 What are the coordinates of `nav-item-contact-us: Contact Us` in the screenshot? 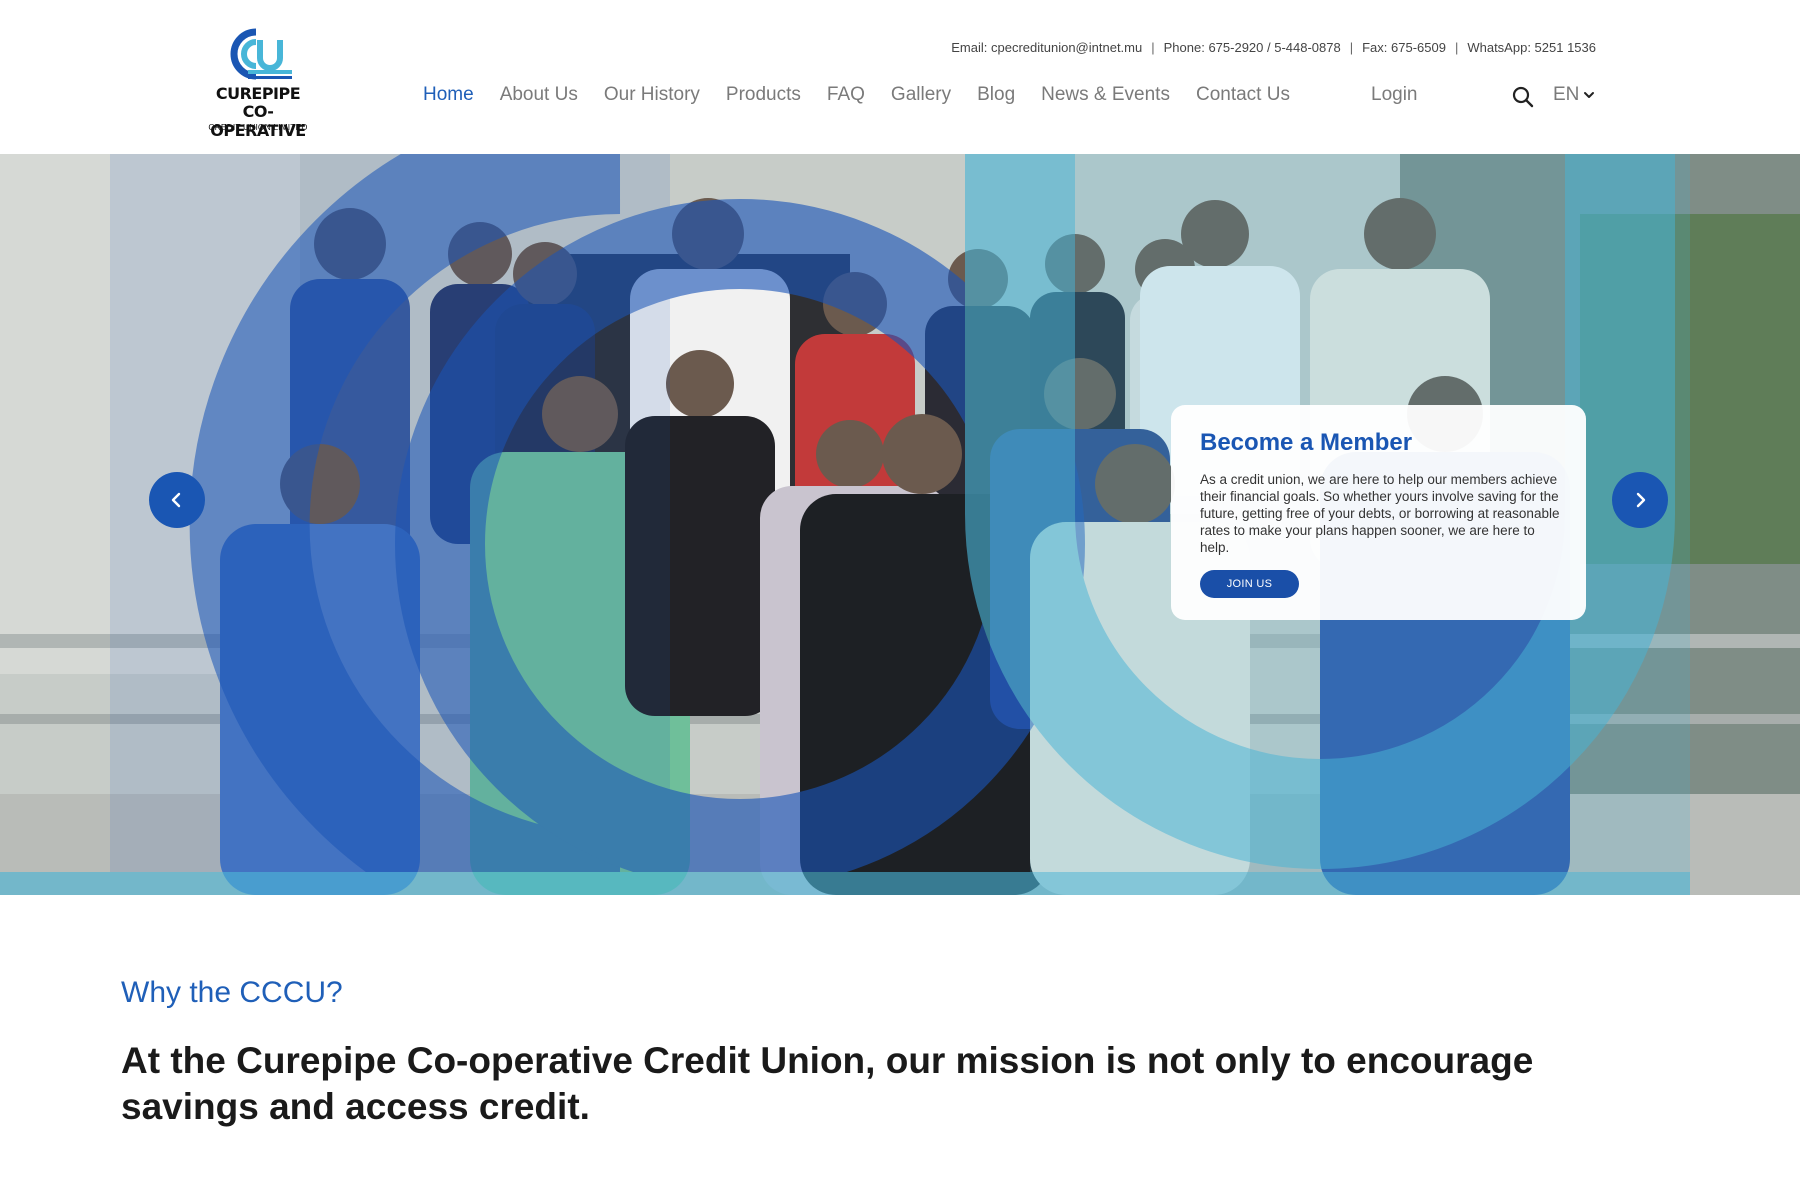 It's located at (1243, 95).